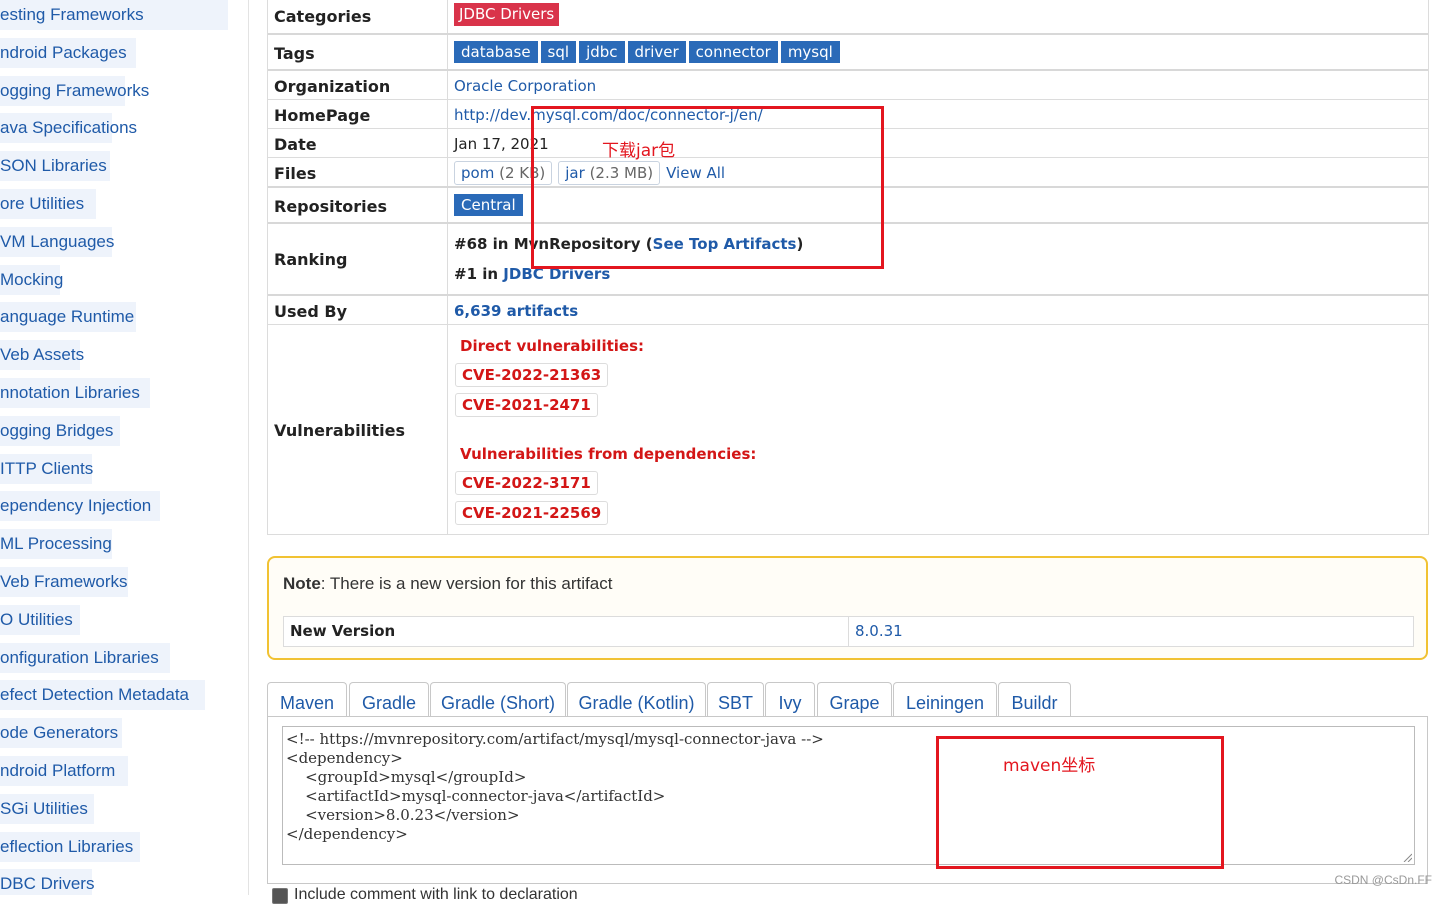 The height and width of the screenshot is (904, 1442). I want to click on sidebar-category-link: ogging Frameworks, so click(124, 90).